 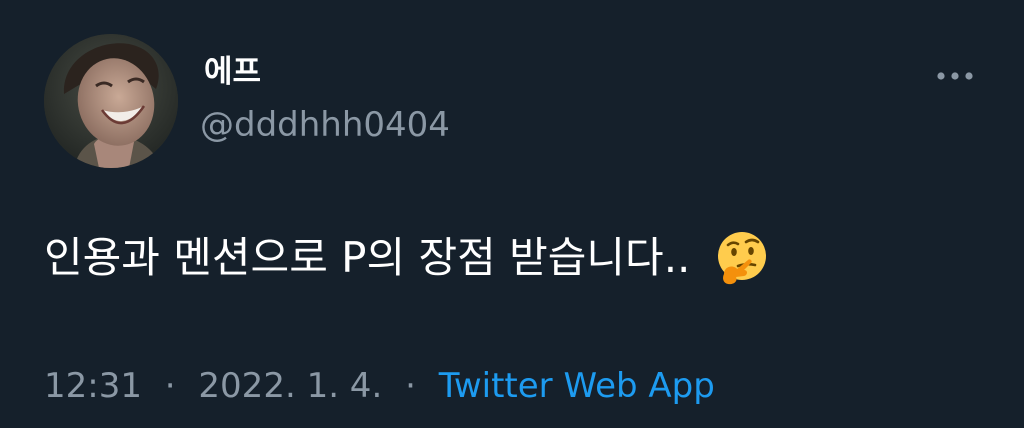 What do you see at coordinates (232, 72) in the screenshot?
I see `display-name: 에프` at bounding box center [232, 72].